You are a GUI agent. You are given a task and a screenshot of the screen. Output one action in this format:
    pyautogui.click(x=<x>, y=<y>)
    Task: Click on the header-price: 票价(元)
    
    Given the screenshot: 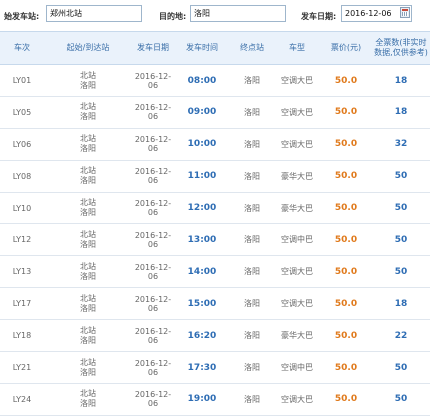 What is the action you would take?
    pyautogui.click(x=346, y=47)
    